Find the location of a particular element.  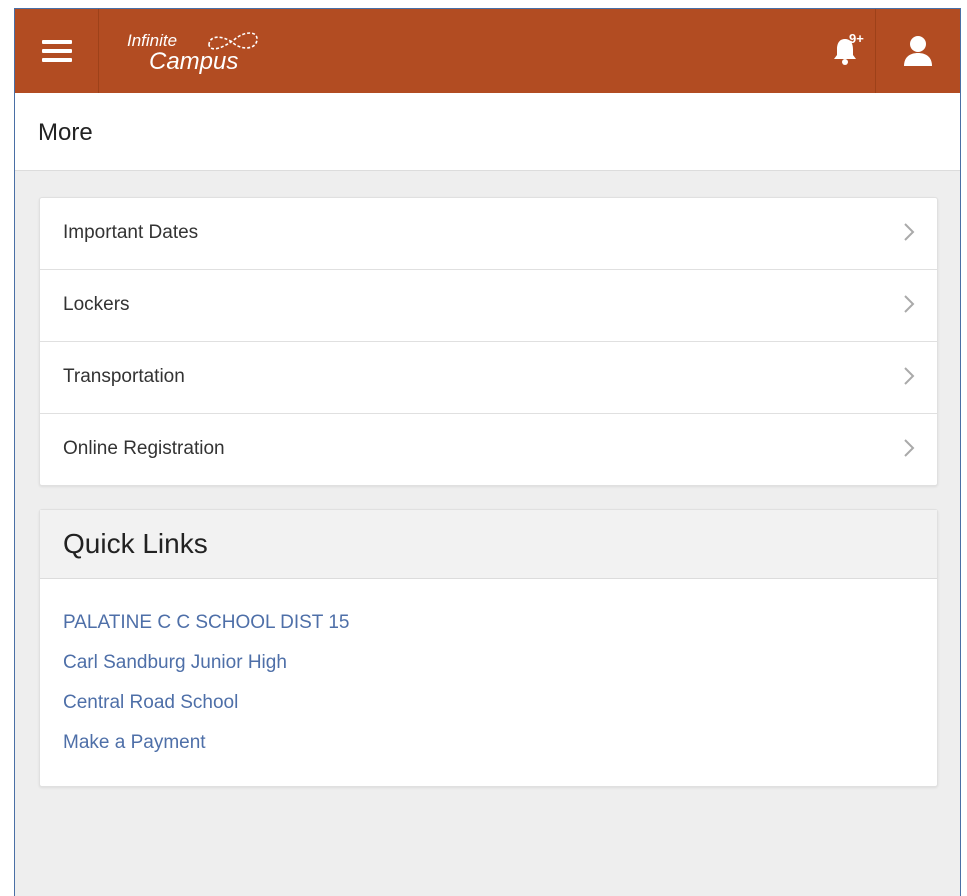

menu-icon is located at coordinates (56, 51).